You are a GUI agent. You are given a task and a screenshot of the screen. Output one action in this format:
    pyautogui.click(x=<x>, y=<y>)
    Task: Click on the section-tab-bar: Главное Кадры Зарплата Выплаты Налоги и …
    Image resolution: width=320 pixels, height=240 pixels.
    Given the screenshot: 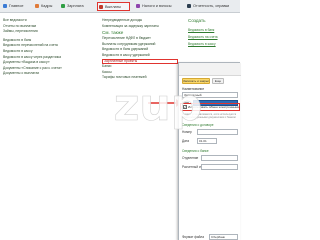 What is the action you would take?
    pyautogui.click(x=120, y=6)
    